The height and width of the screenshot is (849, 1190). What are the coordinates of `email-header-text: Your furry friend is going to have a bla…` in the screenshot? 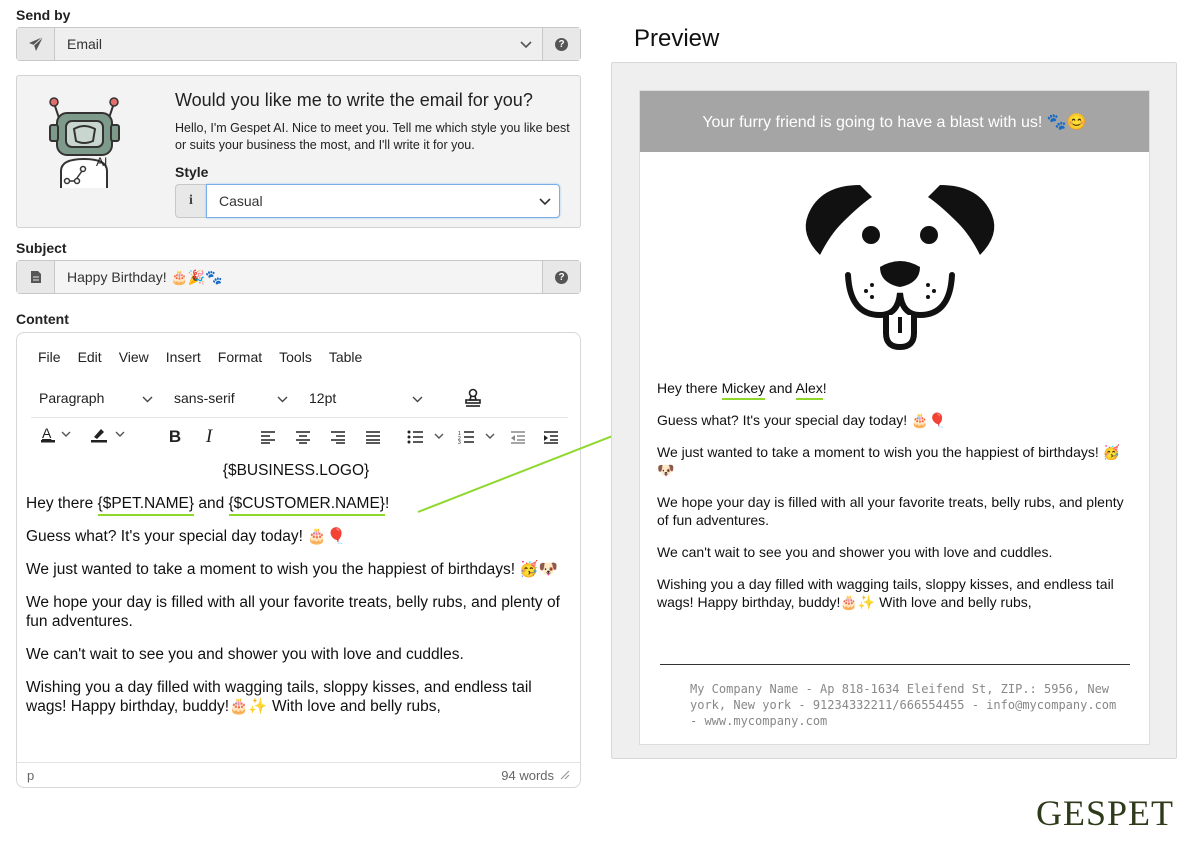 It's located at (894, 122).